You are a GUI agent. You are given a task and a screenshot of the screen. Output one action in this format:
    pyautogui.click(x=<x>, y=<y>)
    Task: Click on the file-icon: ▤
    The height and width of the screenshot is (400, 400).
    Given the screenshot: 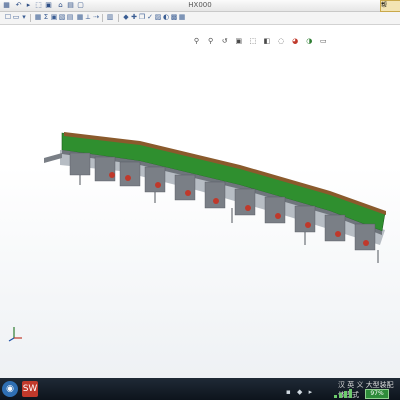 What is the action you would take?
    pyautogui.click(x=70, y=17)
    